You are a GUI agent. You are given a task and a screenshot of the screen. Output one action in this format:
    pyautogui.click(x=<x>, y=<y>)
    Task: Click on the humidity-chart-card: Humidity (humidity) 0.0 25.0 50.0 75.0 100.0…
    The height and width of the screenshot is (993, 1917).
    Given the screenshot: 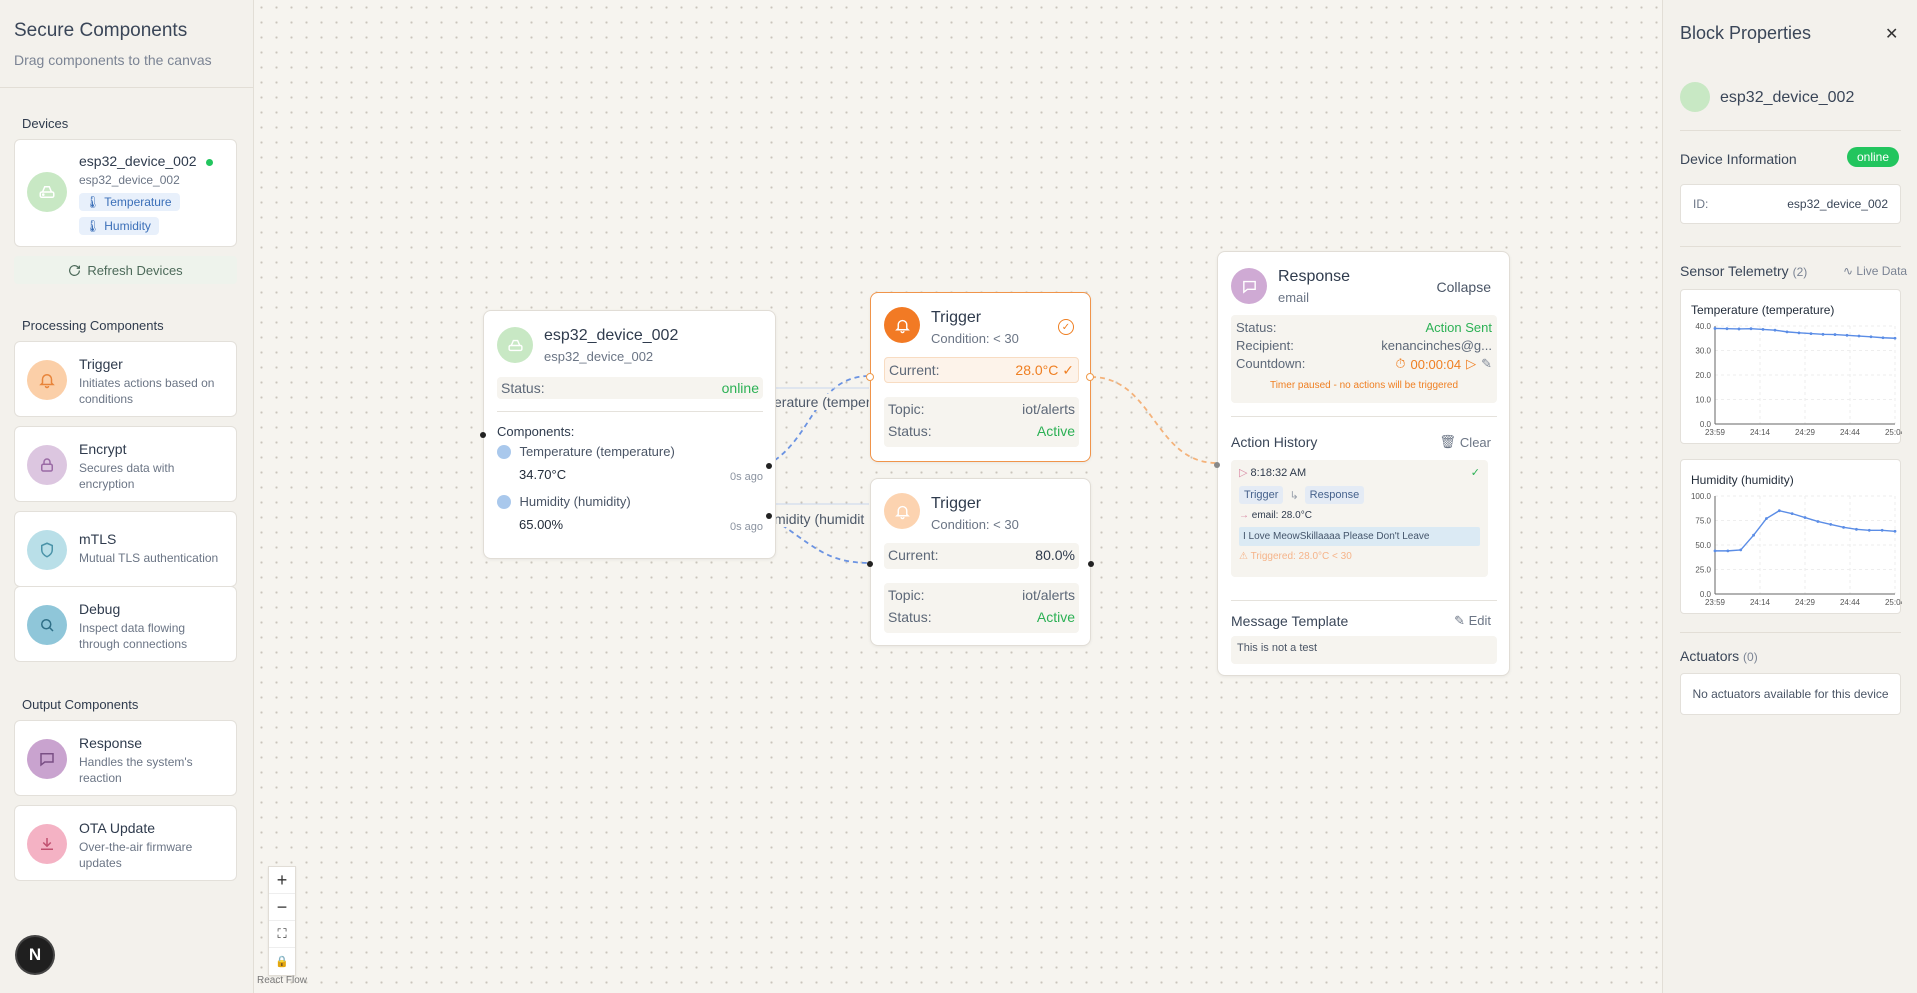 What is the action you would take?
    pyautogui.click(x=1791, y=536)
    